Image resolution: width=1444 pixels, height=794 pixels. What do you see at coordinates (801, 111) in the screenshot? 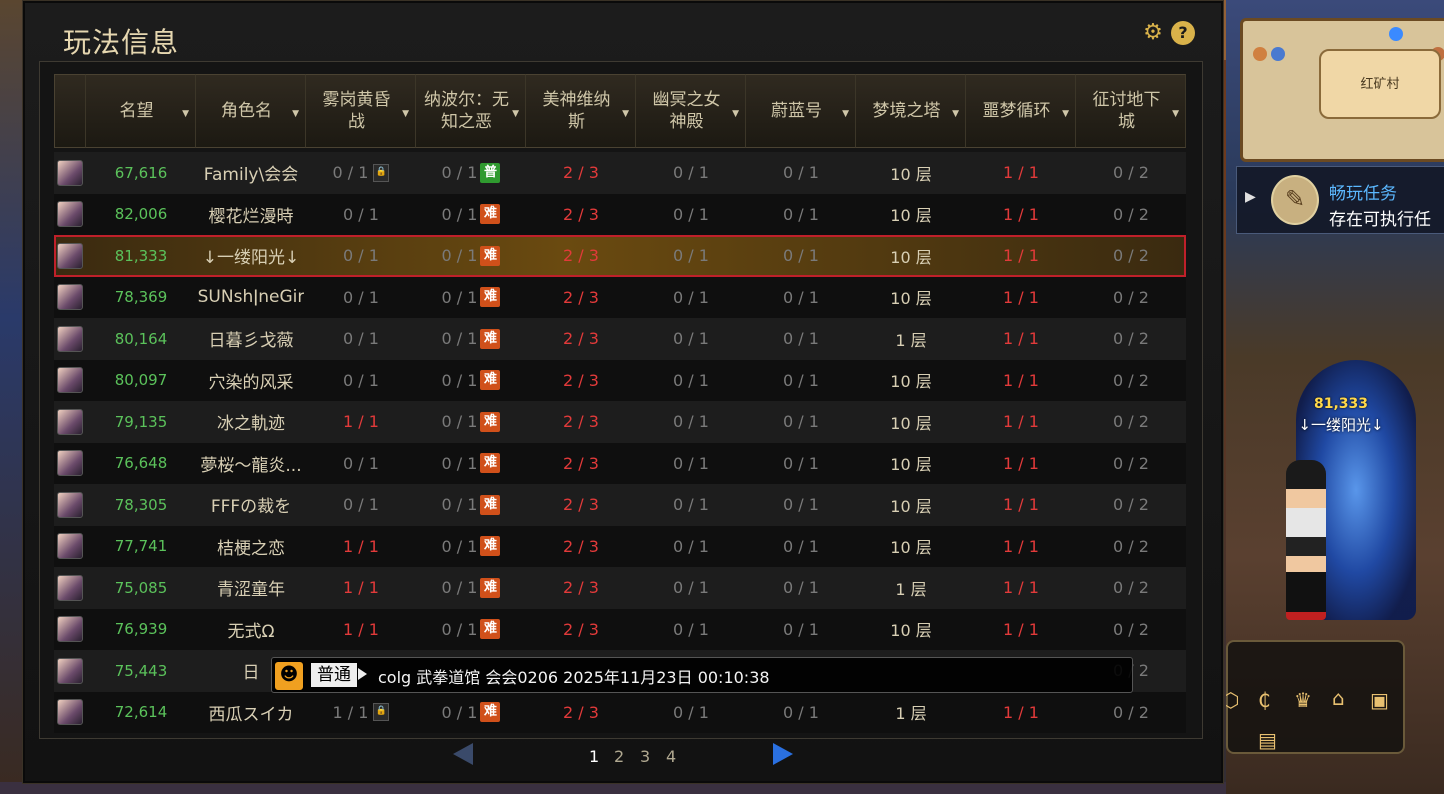
I see `column-header-dungeon-5: 蔚蓝号 ▼` at bounding box center [801, 111].